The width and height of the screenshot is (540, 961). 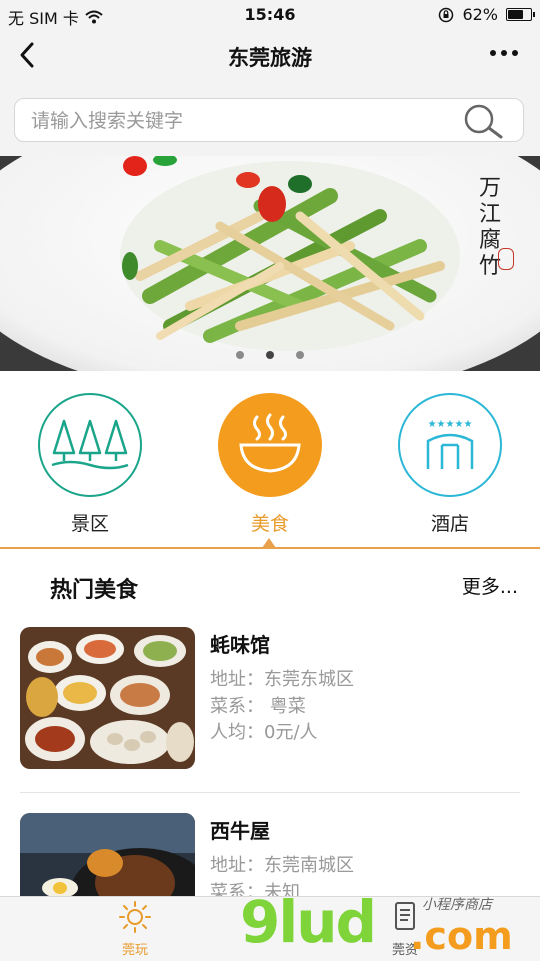 I want to click on category-food-circle, so click(x=270, y=445).